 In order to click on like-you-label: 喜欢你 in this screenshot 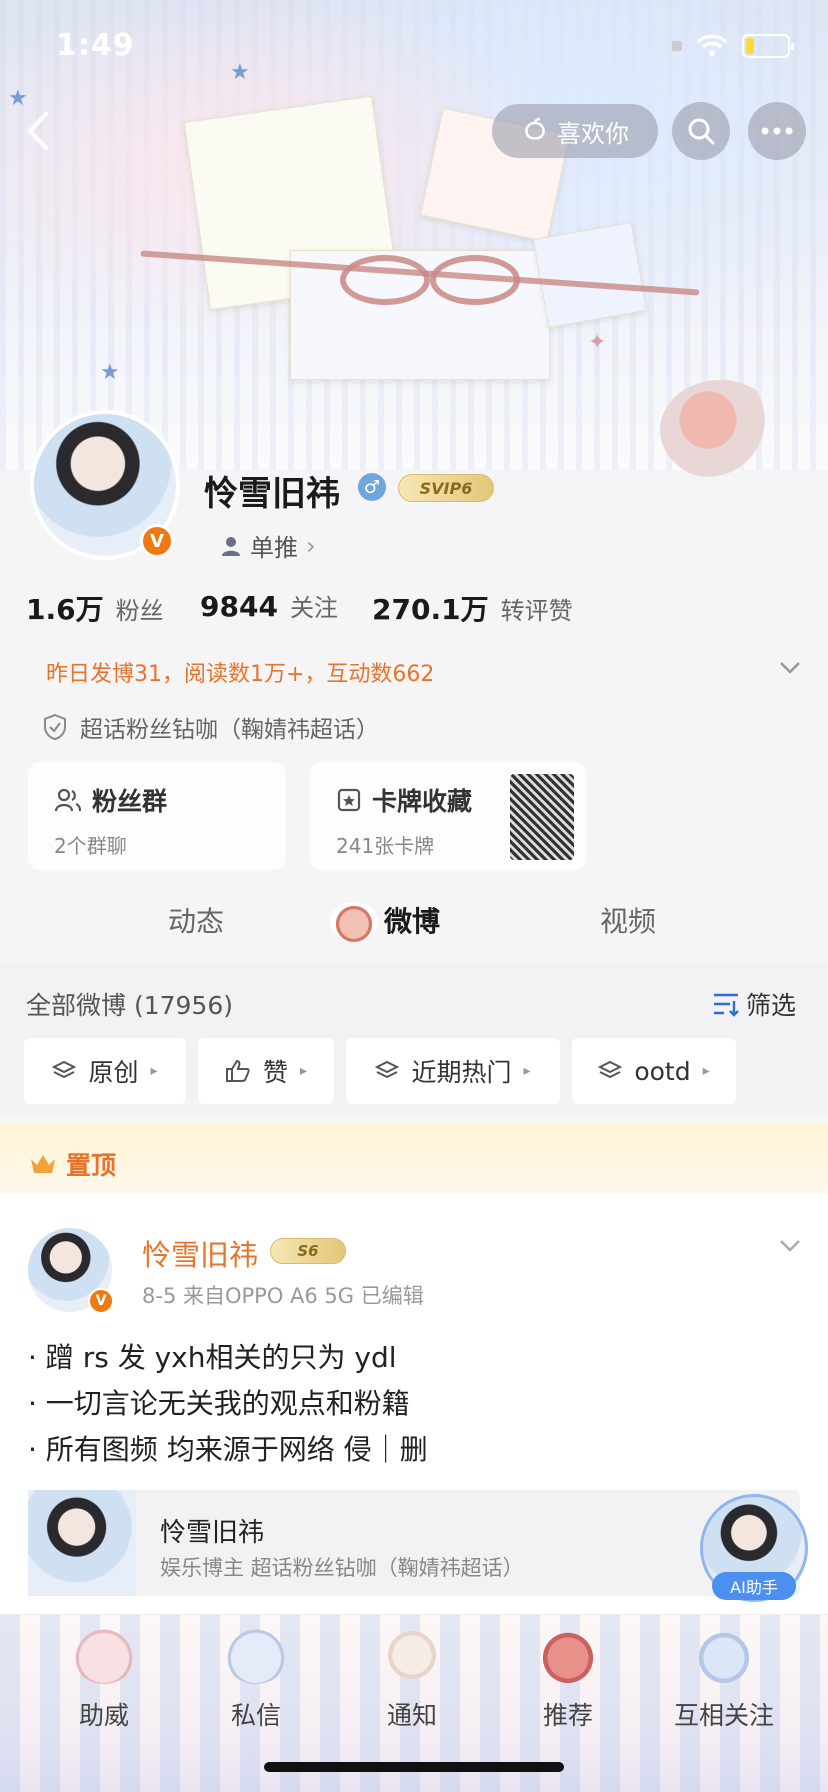, I will do `click(593, 133)`.